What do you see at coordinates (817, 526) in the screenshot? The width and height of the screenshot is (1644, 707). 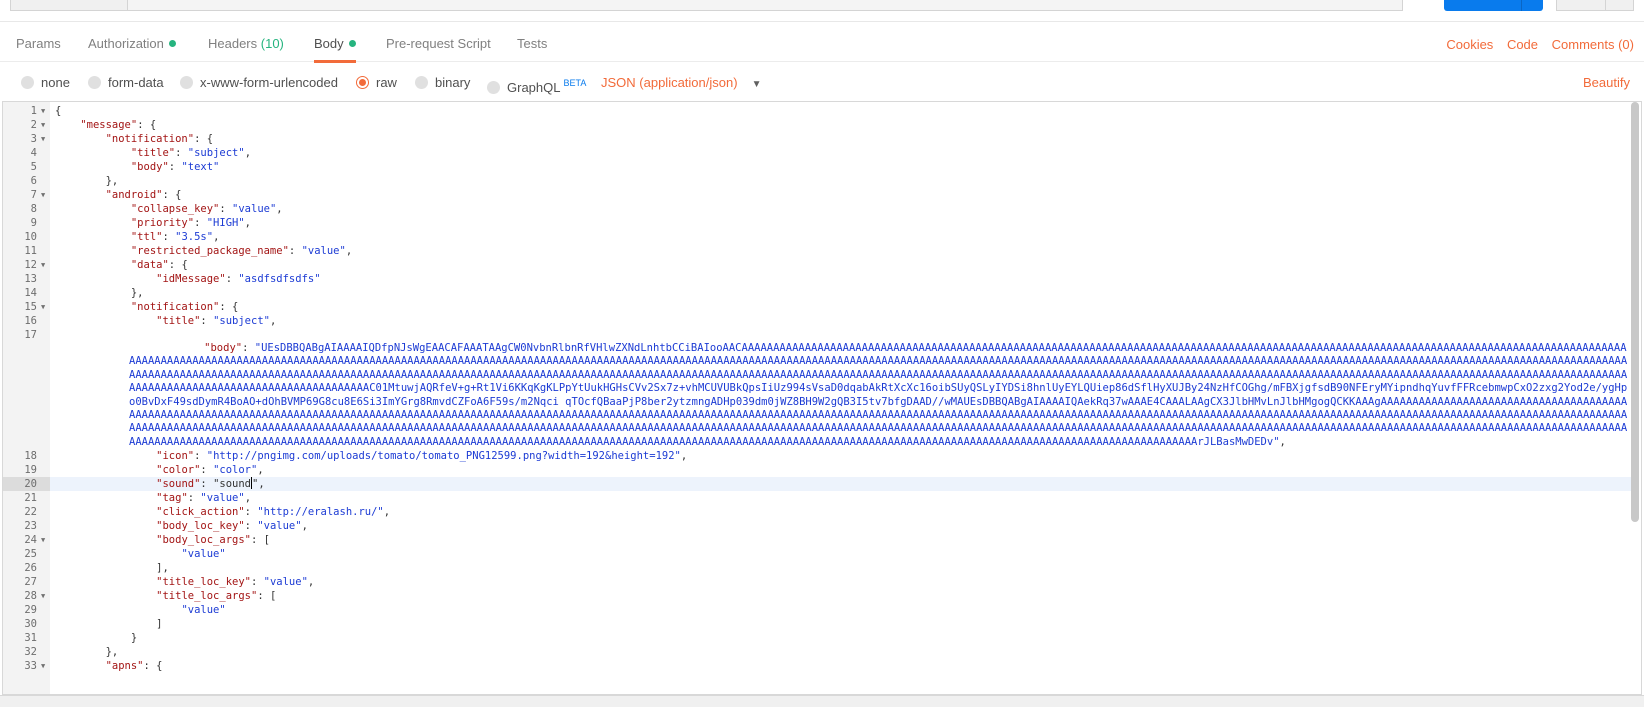 I see `code-line: 23 "body_loc_key": "value",` at bounding box center [817, 526].